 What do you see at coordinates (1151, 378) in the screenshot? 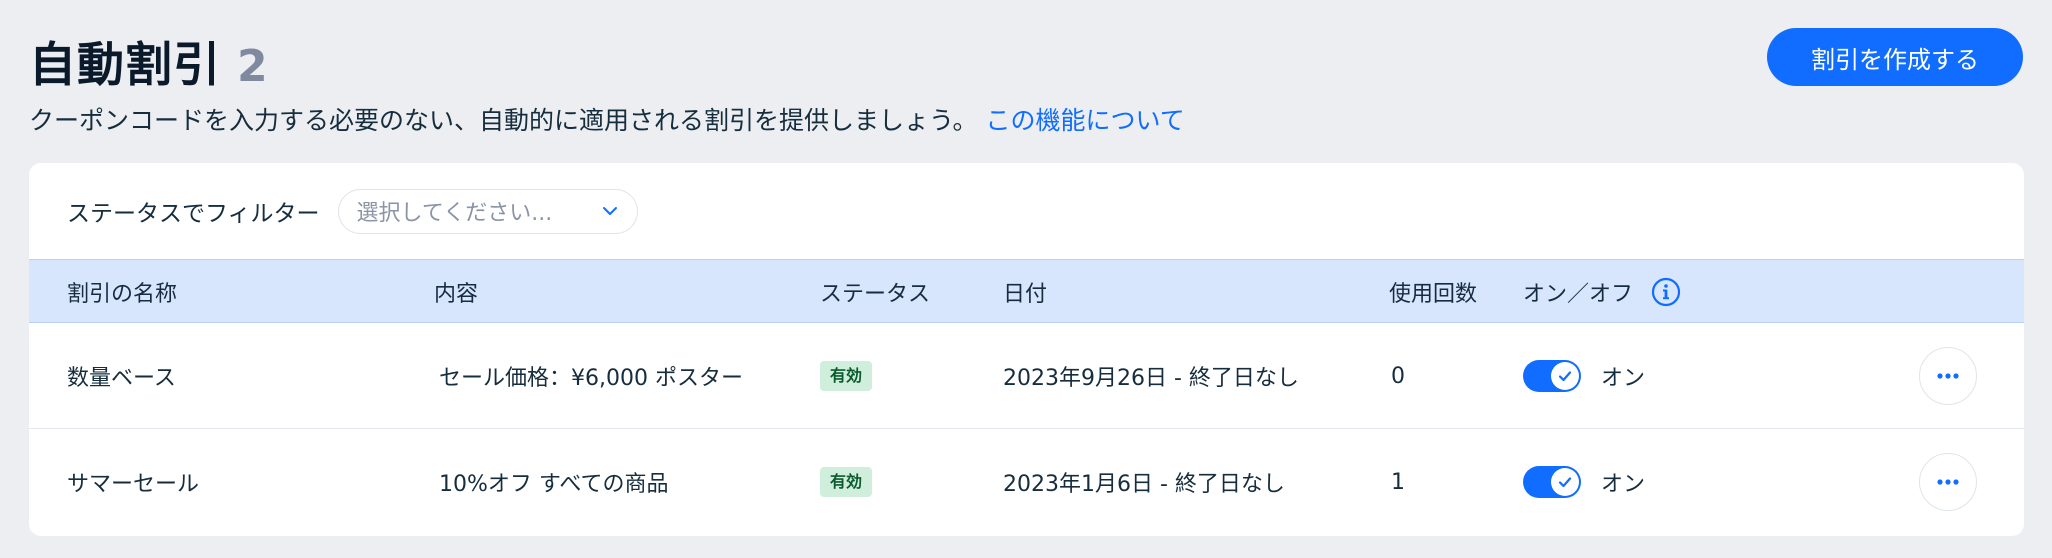
I see `discount-date: 2023年9月26日 - 終了日なし` at bounding box center [1151, 378].